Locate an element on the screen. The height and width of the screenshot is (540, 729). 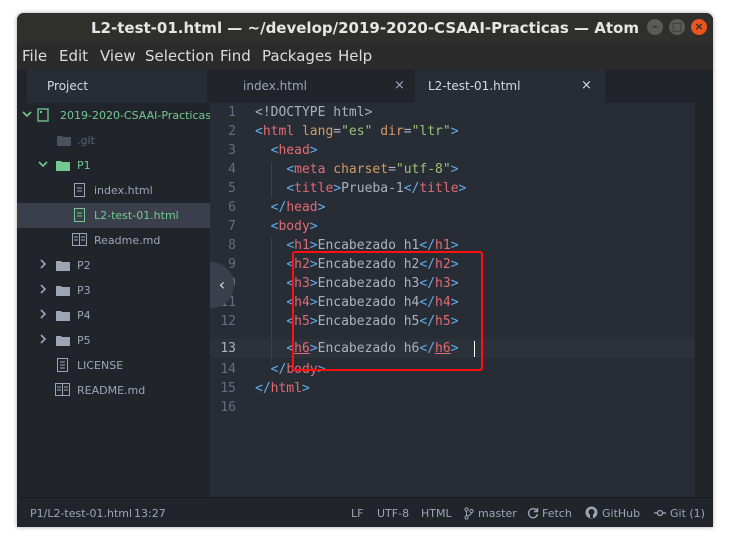
tree-root: 2019-2020-CSAAI-Practicas is located at coordinates (114, 115).